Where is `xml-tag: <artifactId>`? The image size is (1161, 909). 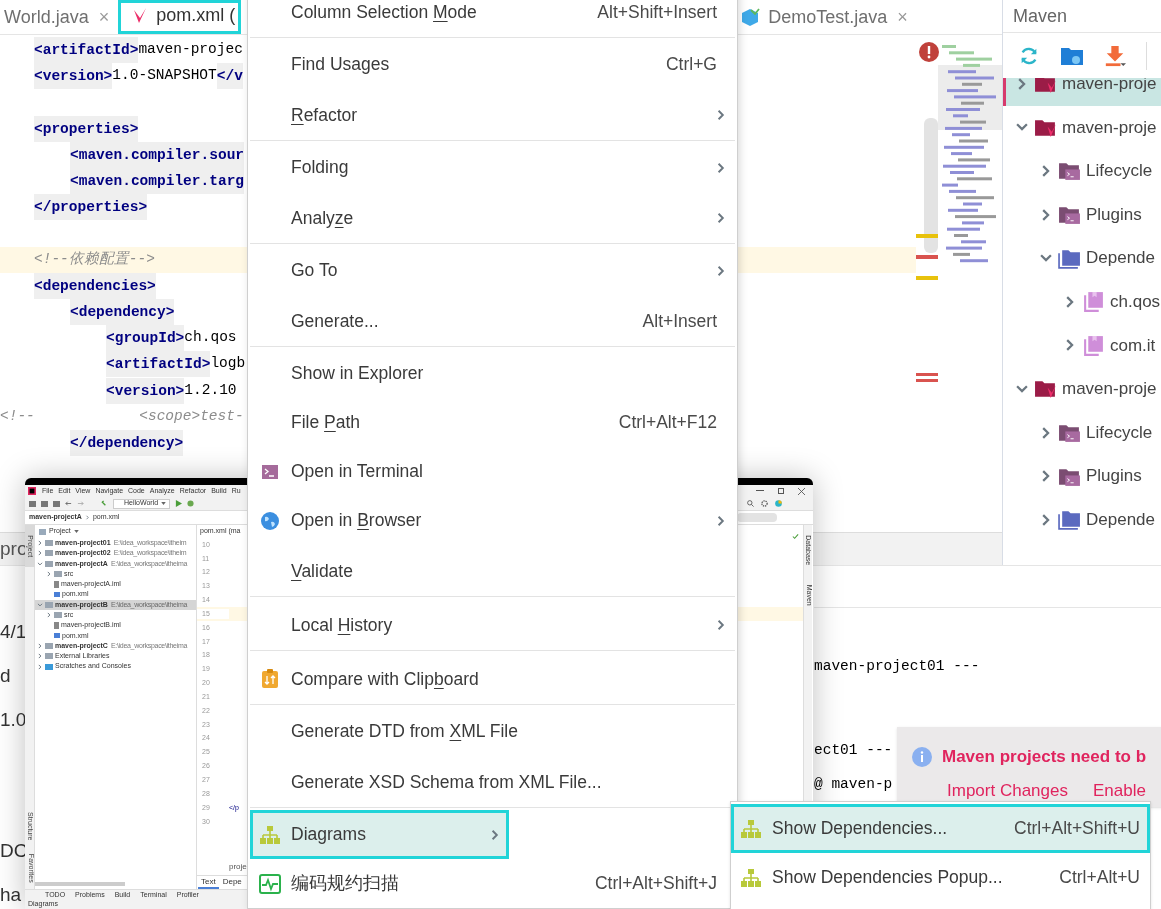 xml-tag: <artifactId> is located at coordinates (86, 50).